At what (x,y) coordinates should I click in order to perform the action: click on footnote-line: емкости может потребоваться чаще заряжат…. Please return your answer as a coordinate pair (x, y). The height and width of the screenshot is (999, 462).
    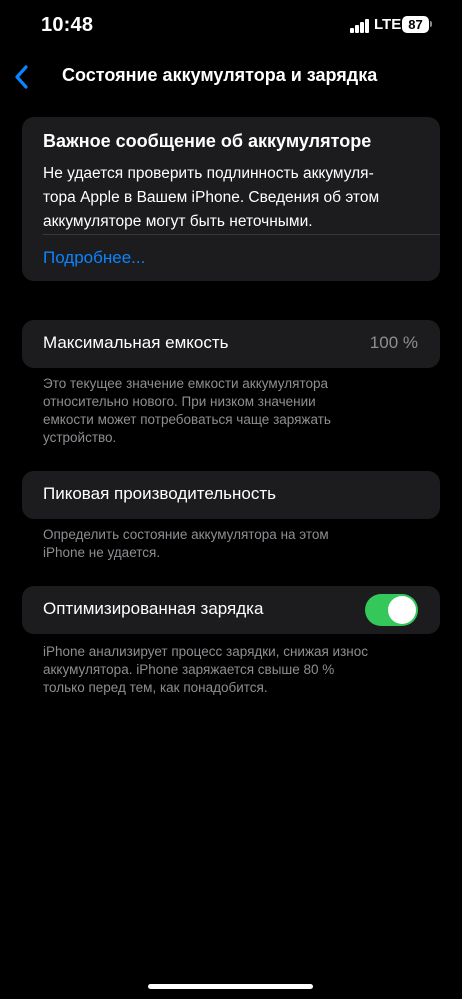
    Looking at the image, I should click on (187, 419).